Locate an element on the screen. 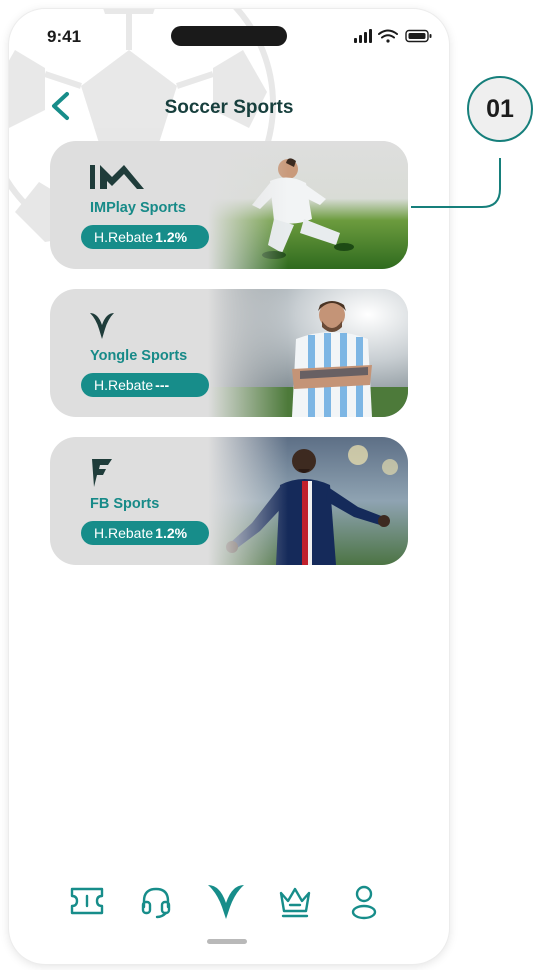  battery-icon is located at coordinates (418, 36).